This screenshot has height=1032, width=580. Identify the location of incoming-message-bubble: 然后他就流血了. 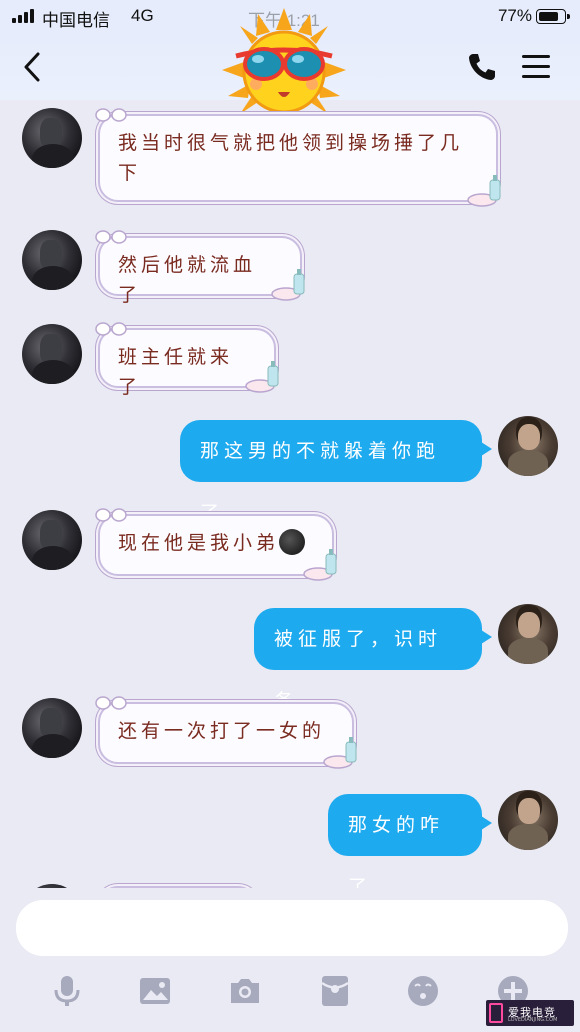
(200, 268).